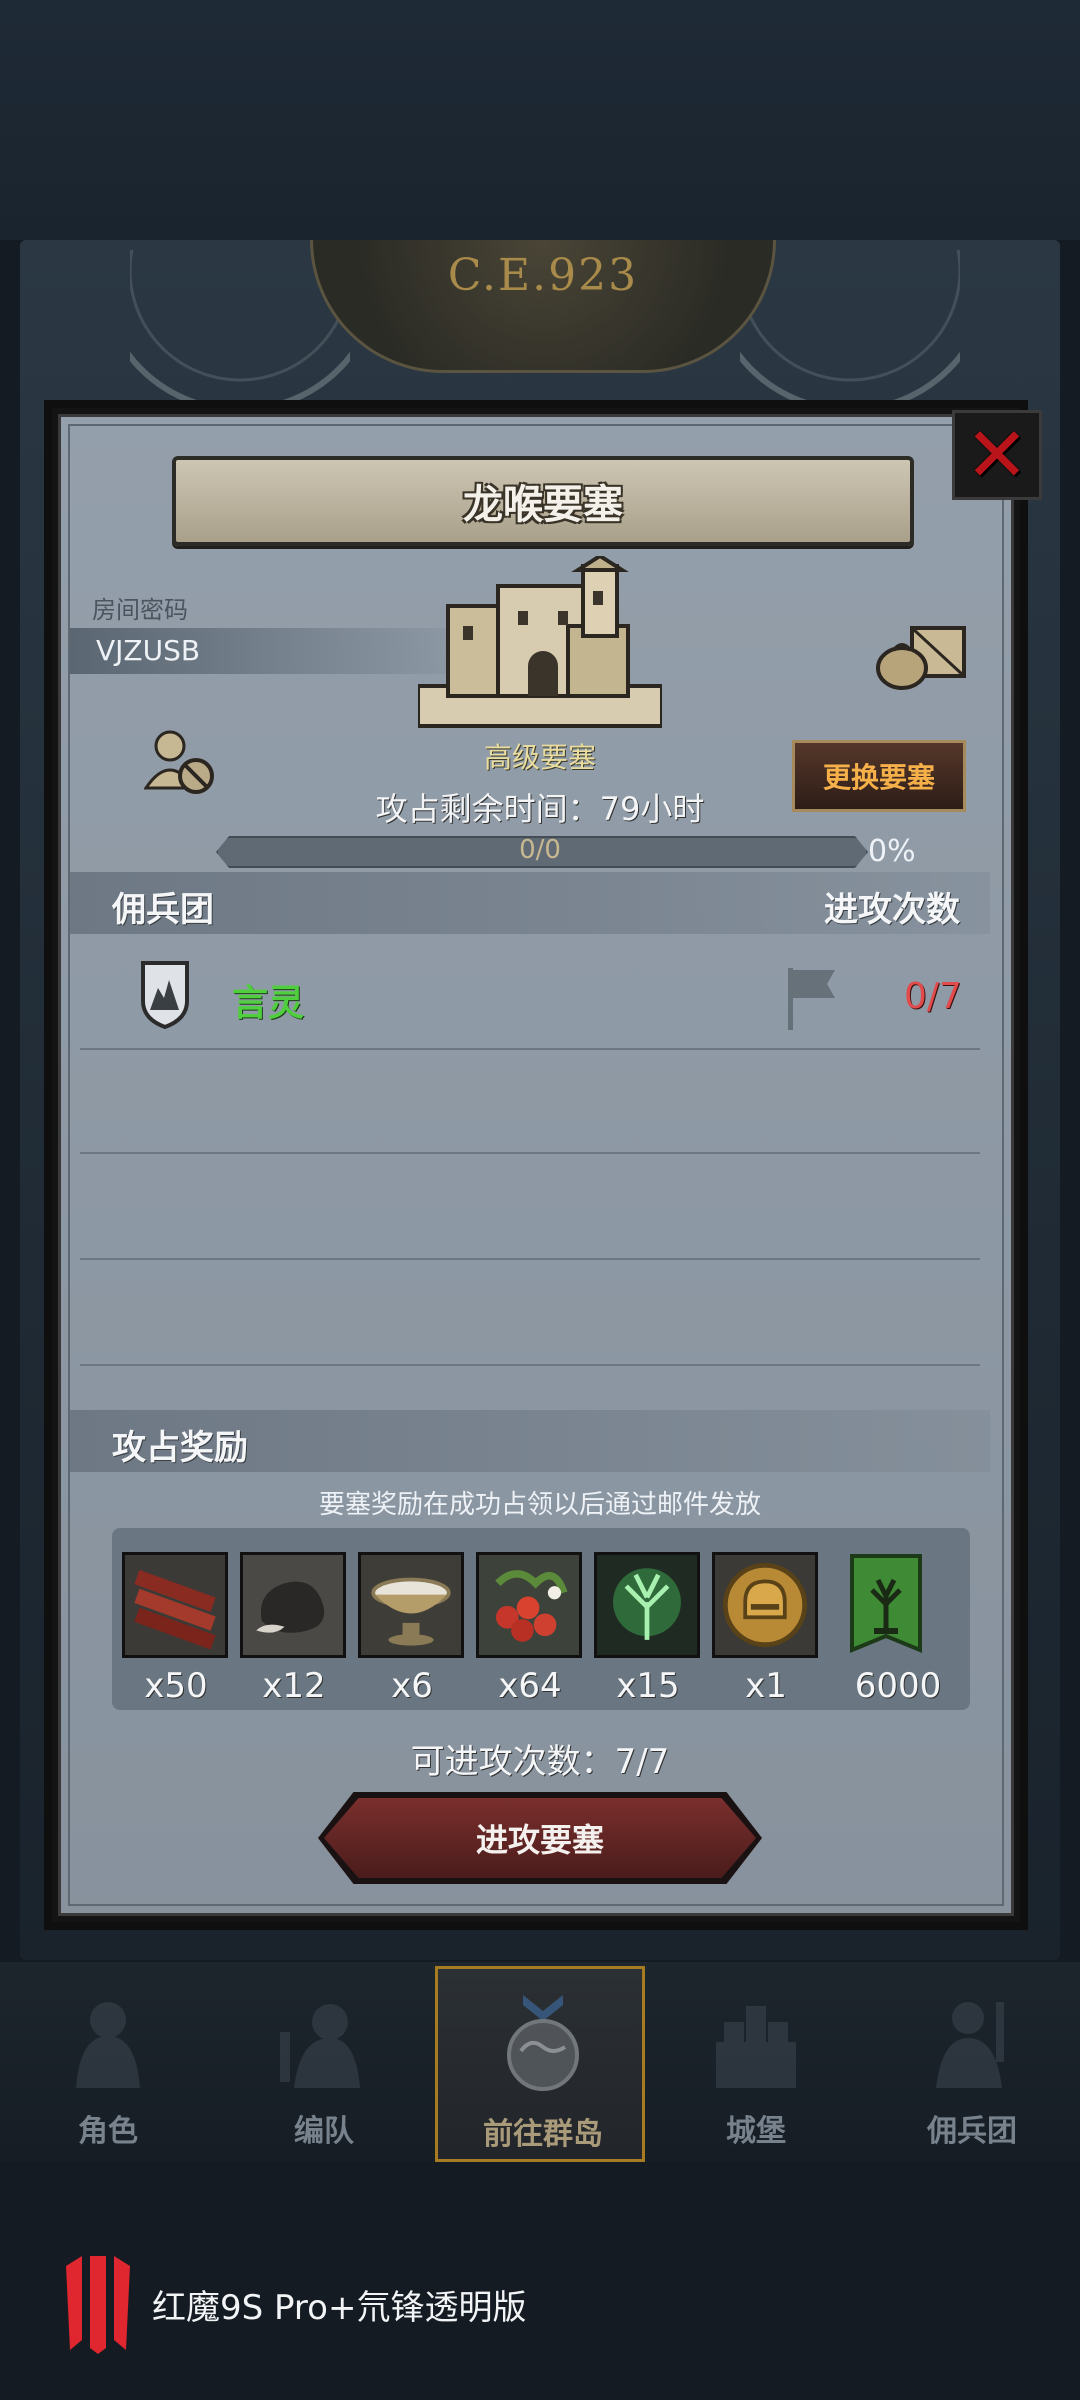 This screenshot has height=2400, width=1080. I want to click on reward-qty: 6000, so click(898, 1686).